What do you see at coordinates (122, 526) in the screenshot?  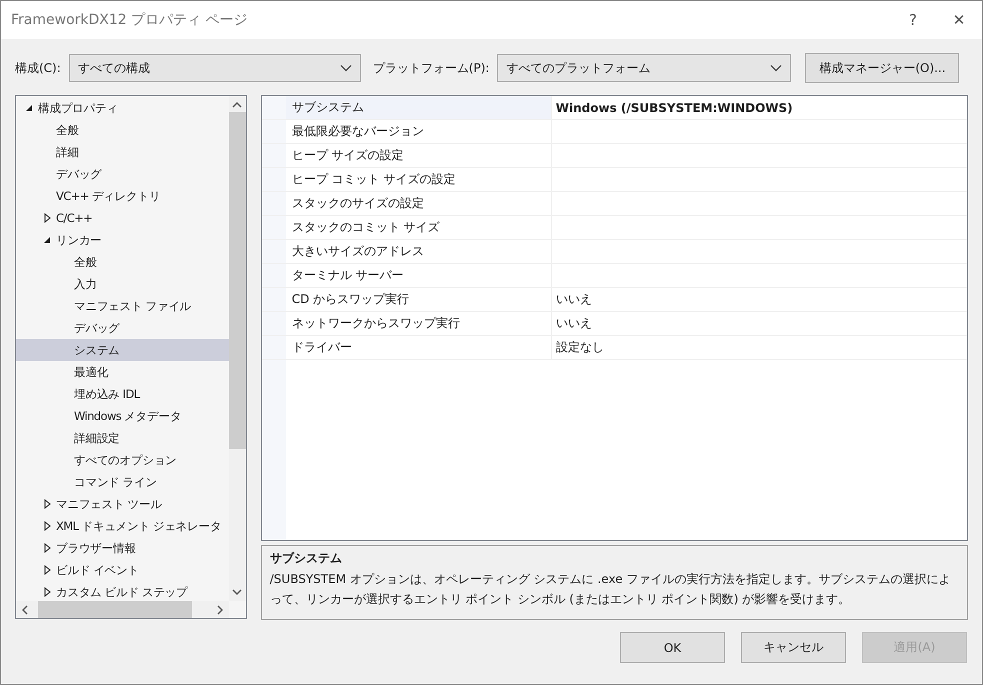 I see `tree-item: XML ドキュメント ジェネレータ` at bounding box center [122, 526].